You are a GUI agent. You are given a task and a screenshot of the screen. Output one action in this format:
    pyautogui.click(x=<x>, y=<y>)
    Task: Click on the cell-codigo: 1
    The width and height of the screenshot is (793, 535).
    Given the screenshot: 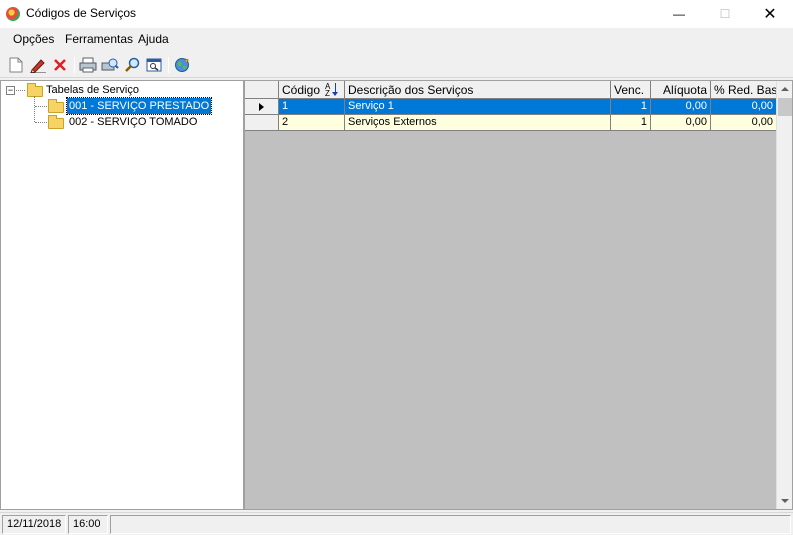 What is the action you would take?
    pyautogui.click(x=312, y=107)
    